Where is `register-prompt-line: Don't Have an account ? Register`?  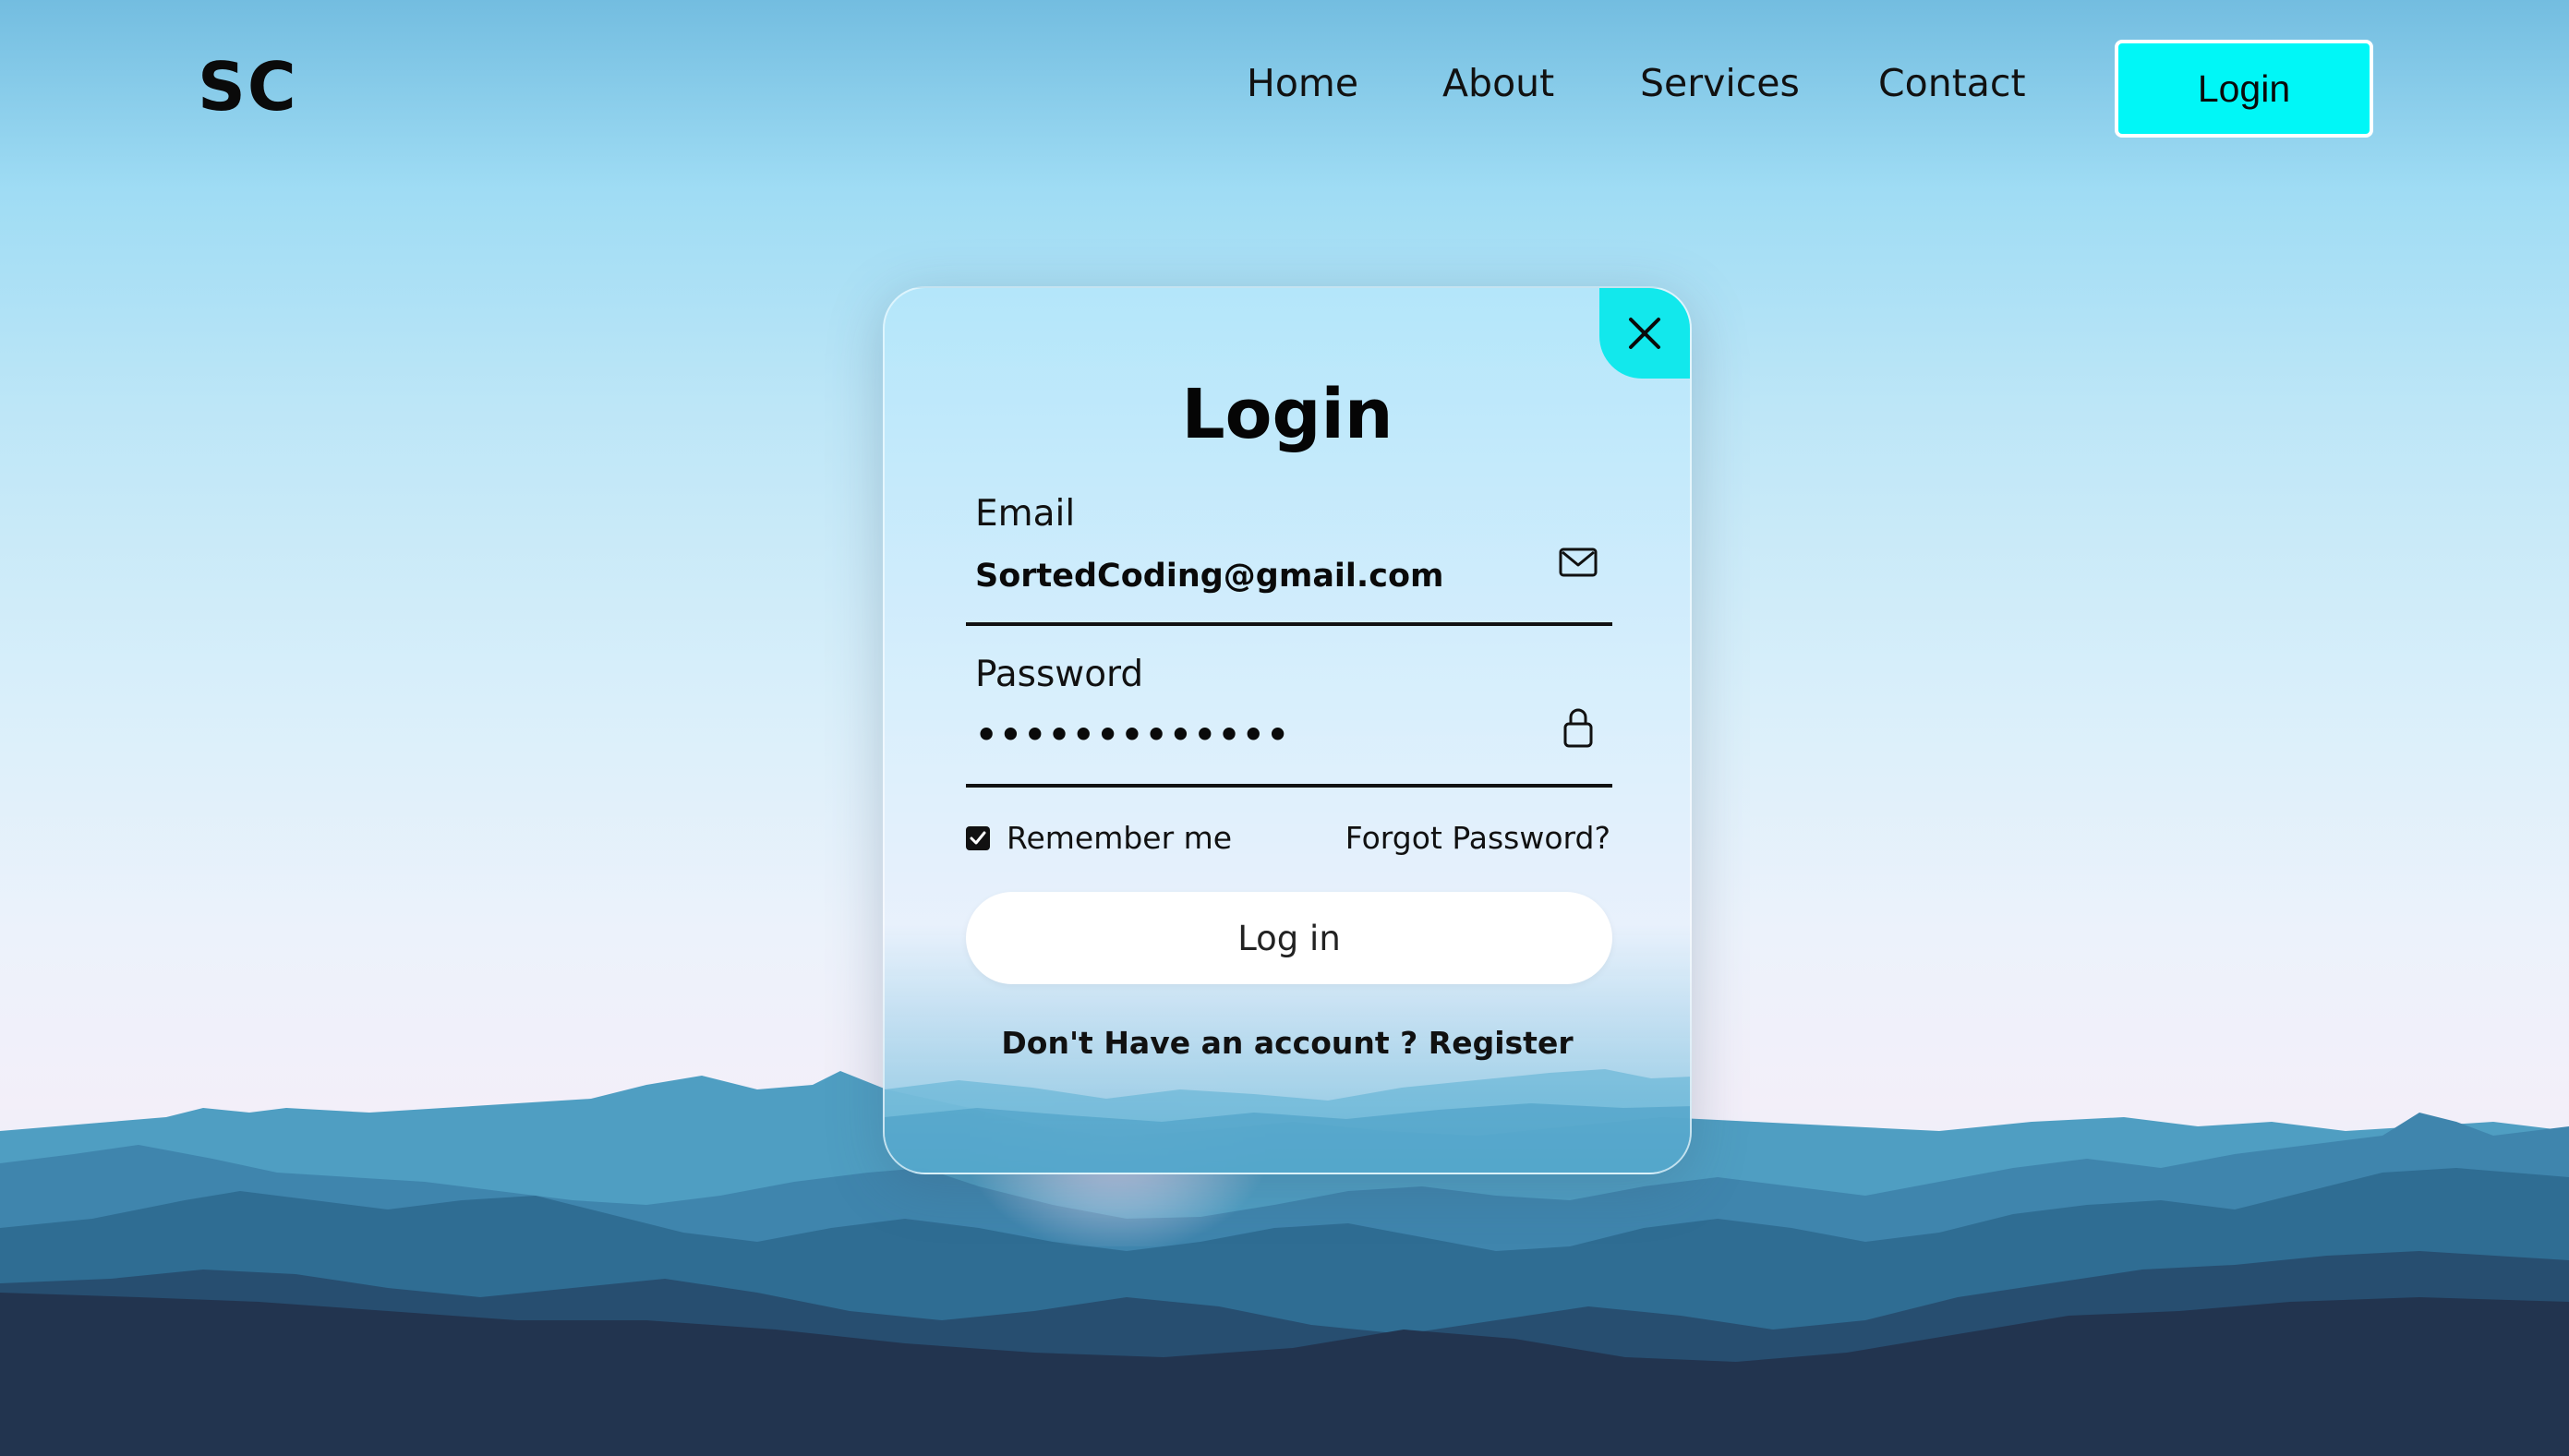 register-prompt-line: Don't Have an account ? Register is located at coordinates (1287, 1043).